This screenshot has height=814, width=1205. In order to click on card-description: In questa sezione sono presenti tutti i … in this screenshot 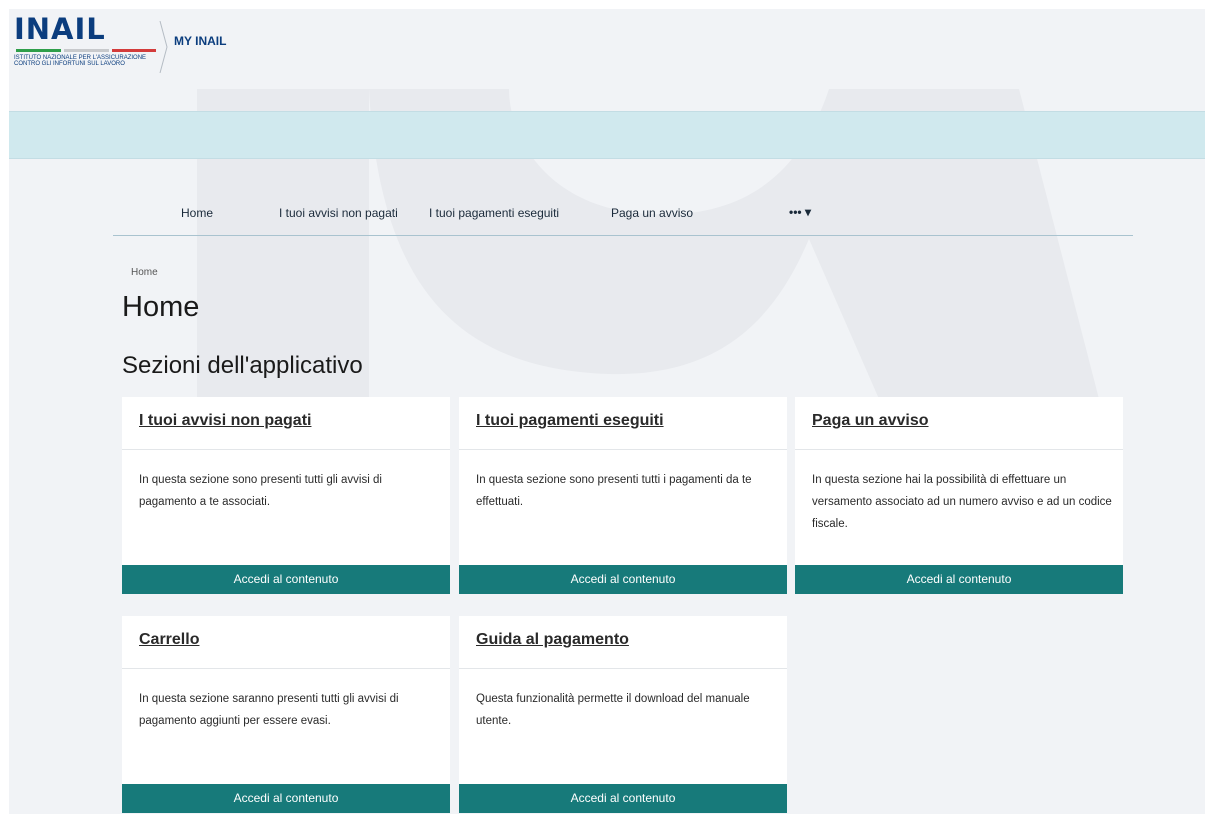, I will do `click(614, 491)`.